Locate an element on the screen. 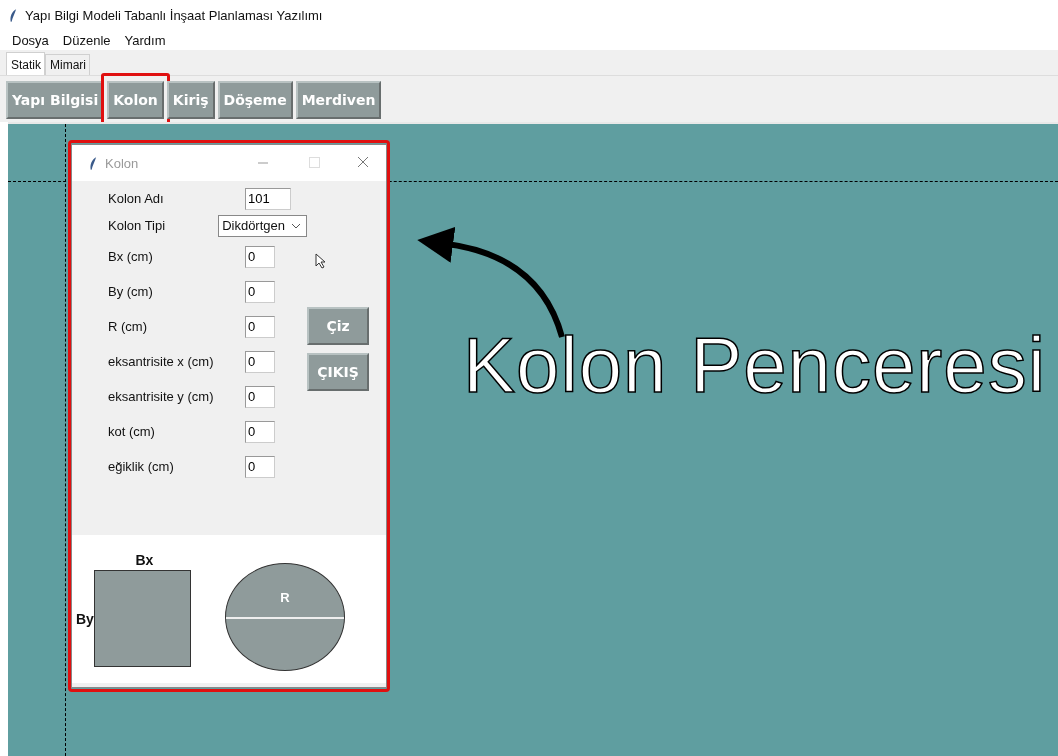 This screenshot has height=756, width=1058. tab: Statik is located at coordinates (25, 63).